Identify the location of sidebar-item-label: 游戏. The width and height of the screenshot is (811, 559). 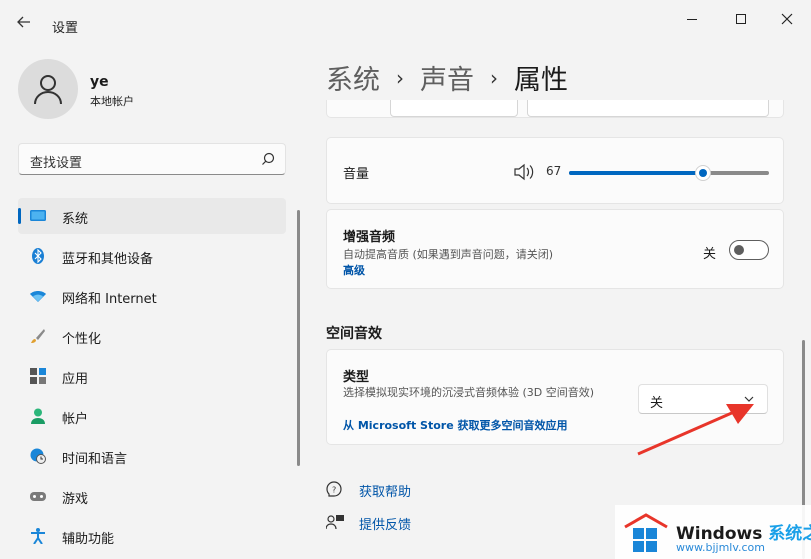
(75, 499).